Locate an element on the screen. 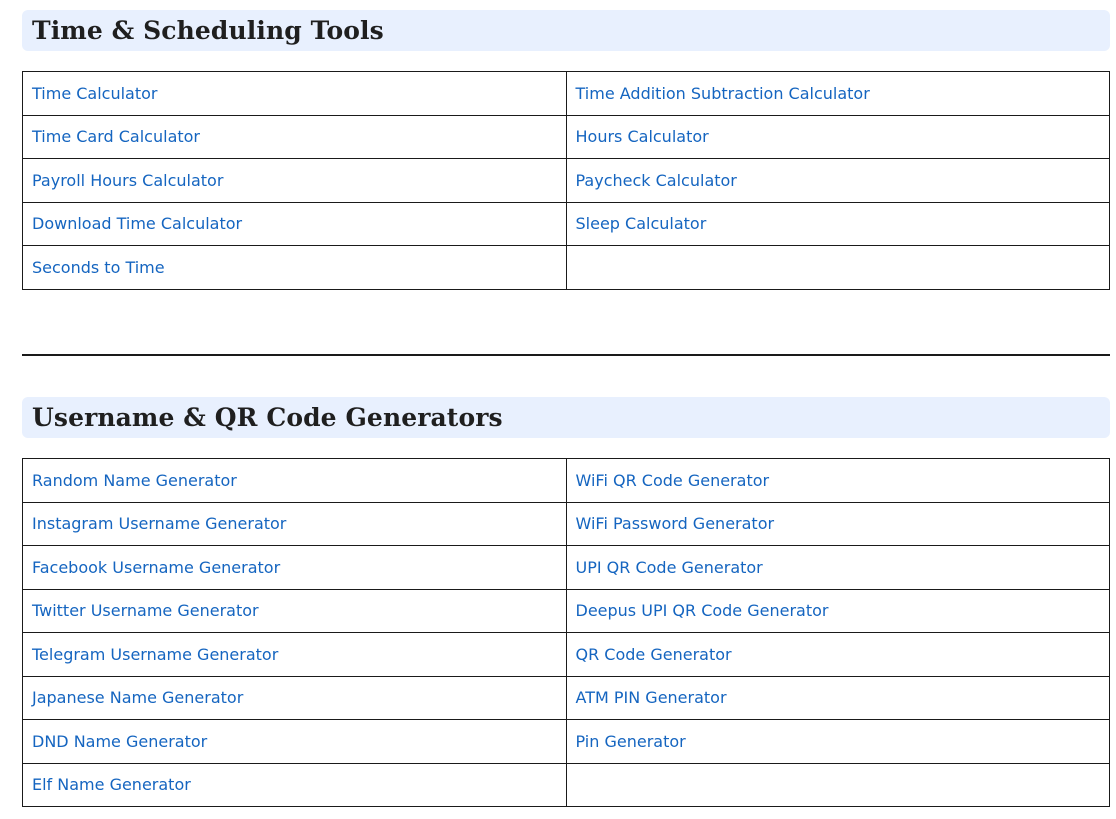  table-cell: Random Name Generator is located at coordinates (294, 480).